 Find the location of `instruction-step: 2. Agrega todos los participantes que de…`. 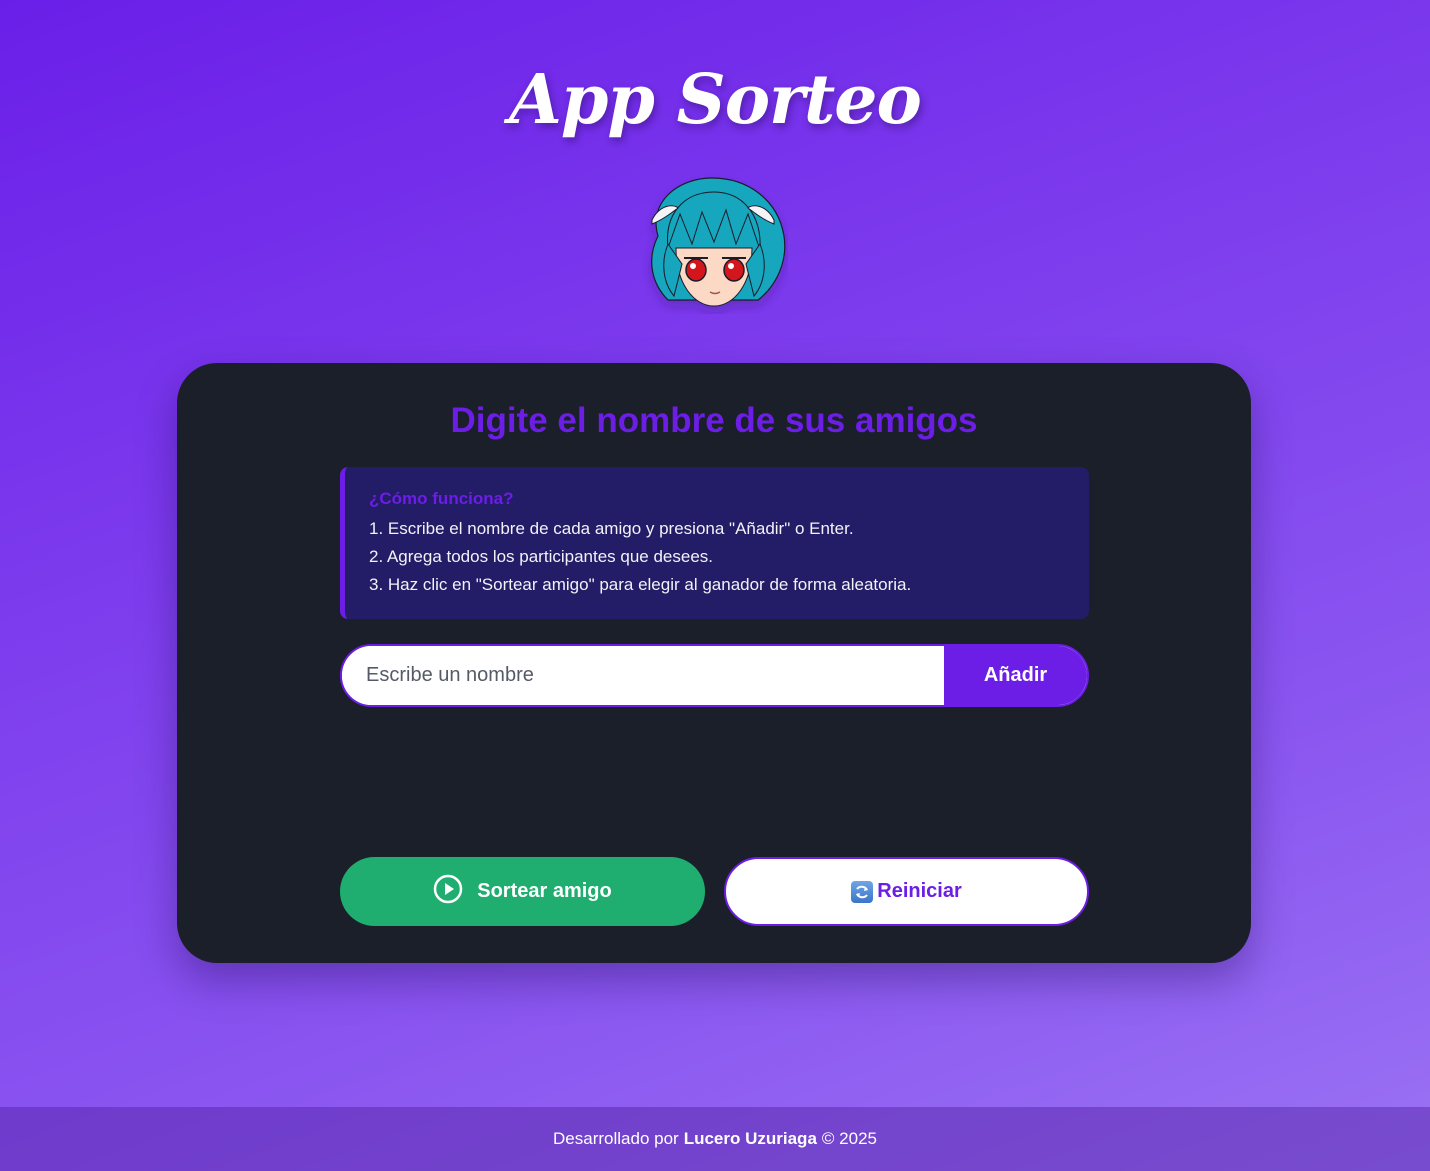

instruction-step: 2. Agrega todos los participantes que de… is located at coordinates (541, 556).